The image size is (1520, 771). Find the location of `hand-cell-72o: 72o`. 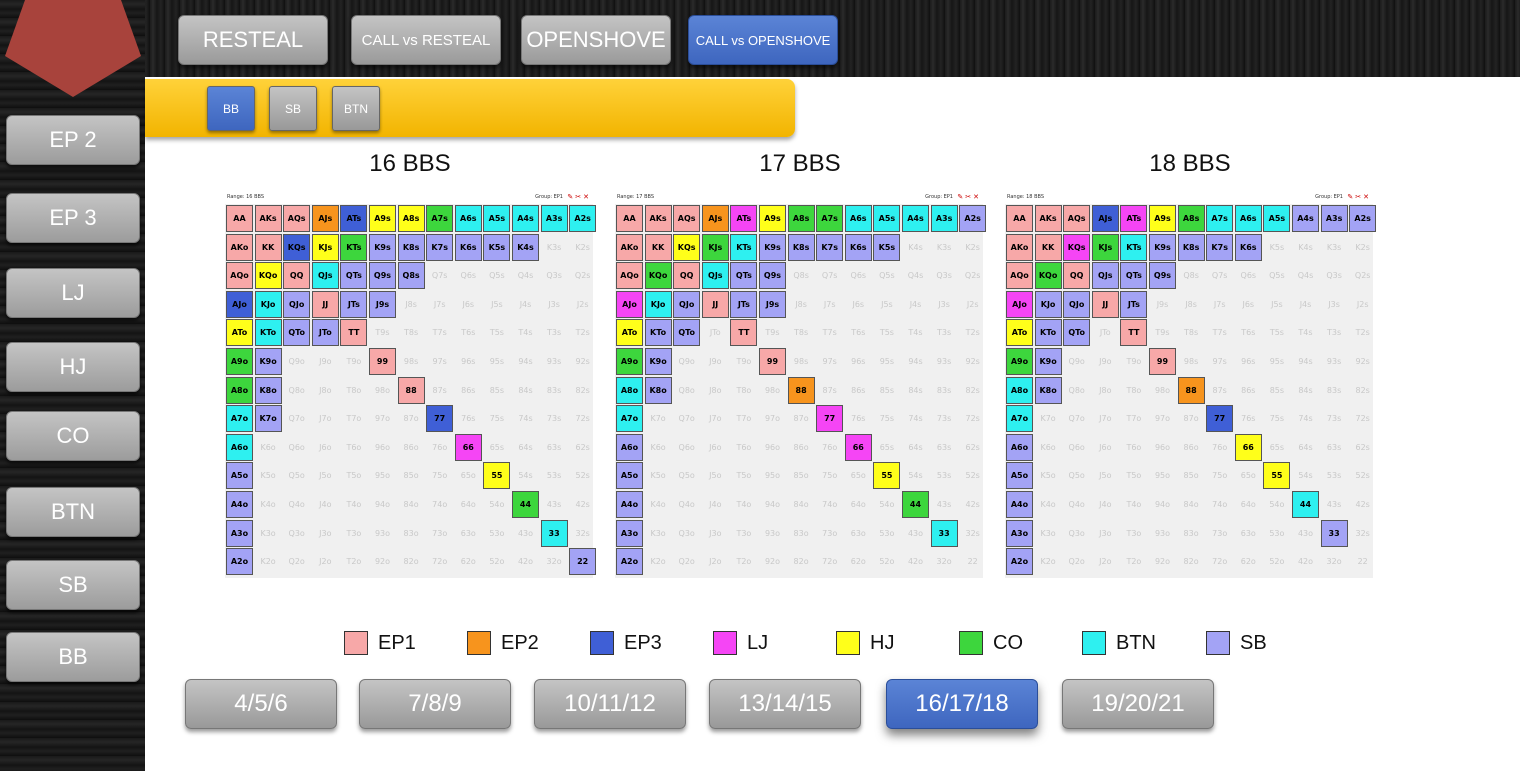

hand-cell-72o: 72o is located at coordinates (439, 561).